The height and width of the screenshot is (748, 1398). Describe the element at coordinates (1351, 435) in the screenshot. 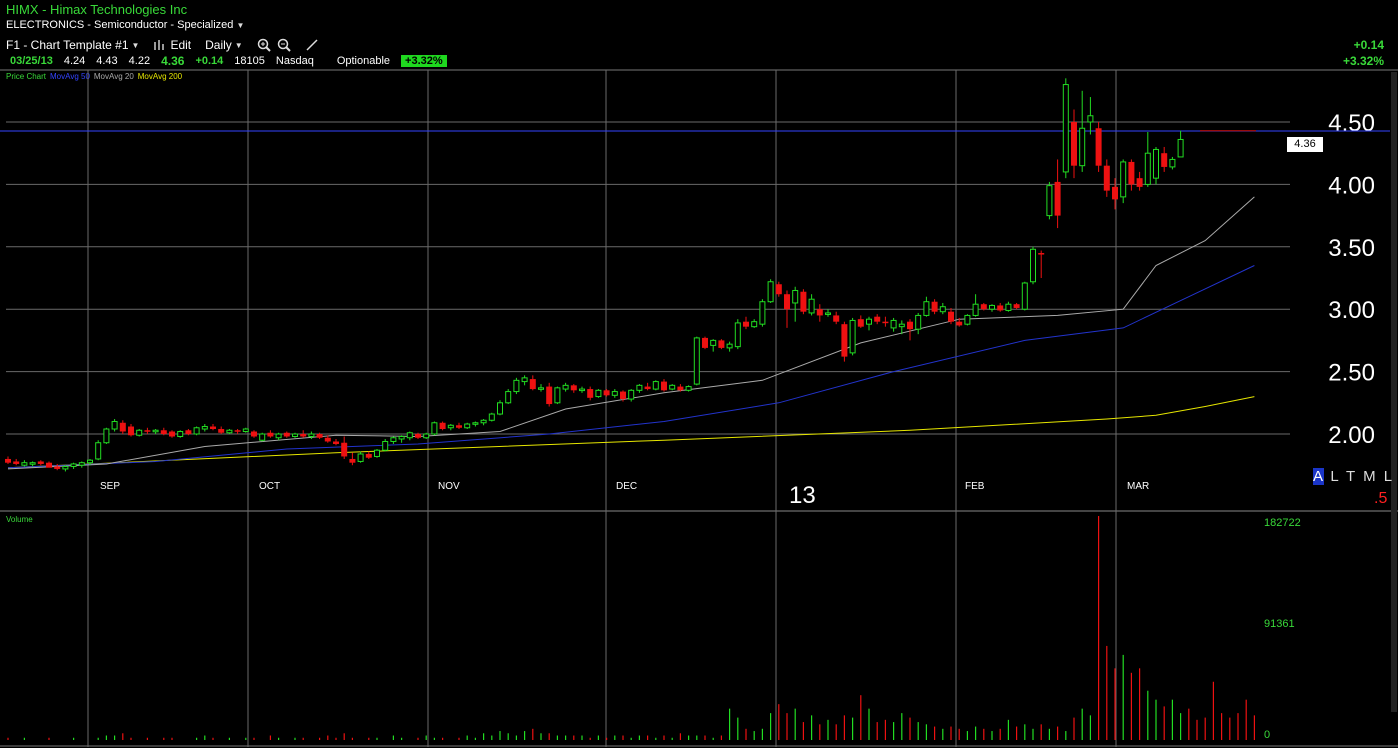

I see `price-tick-label: 2.00` at that location.